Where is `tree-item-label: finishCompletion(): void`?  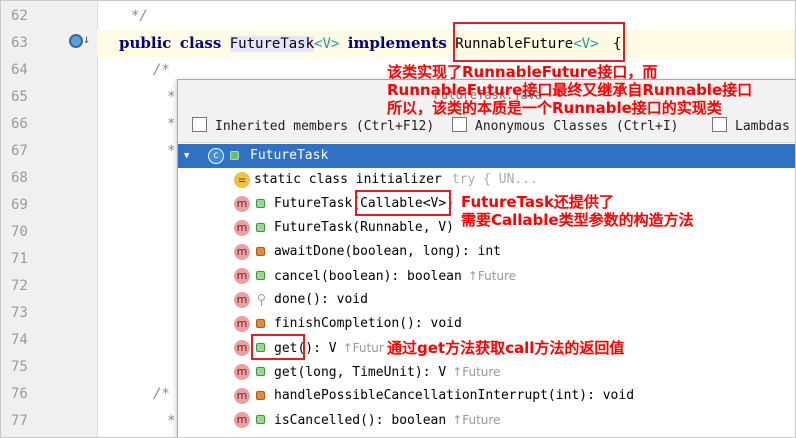
tree-item-label: finishCompletion(): void is located at coordinates (368, 323).